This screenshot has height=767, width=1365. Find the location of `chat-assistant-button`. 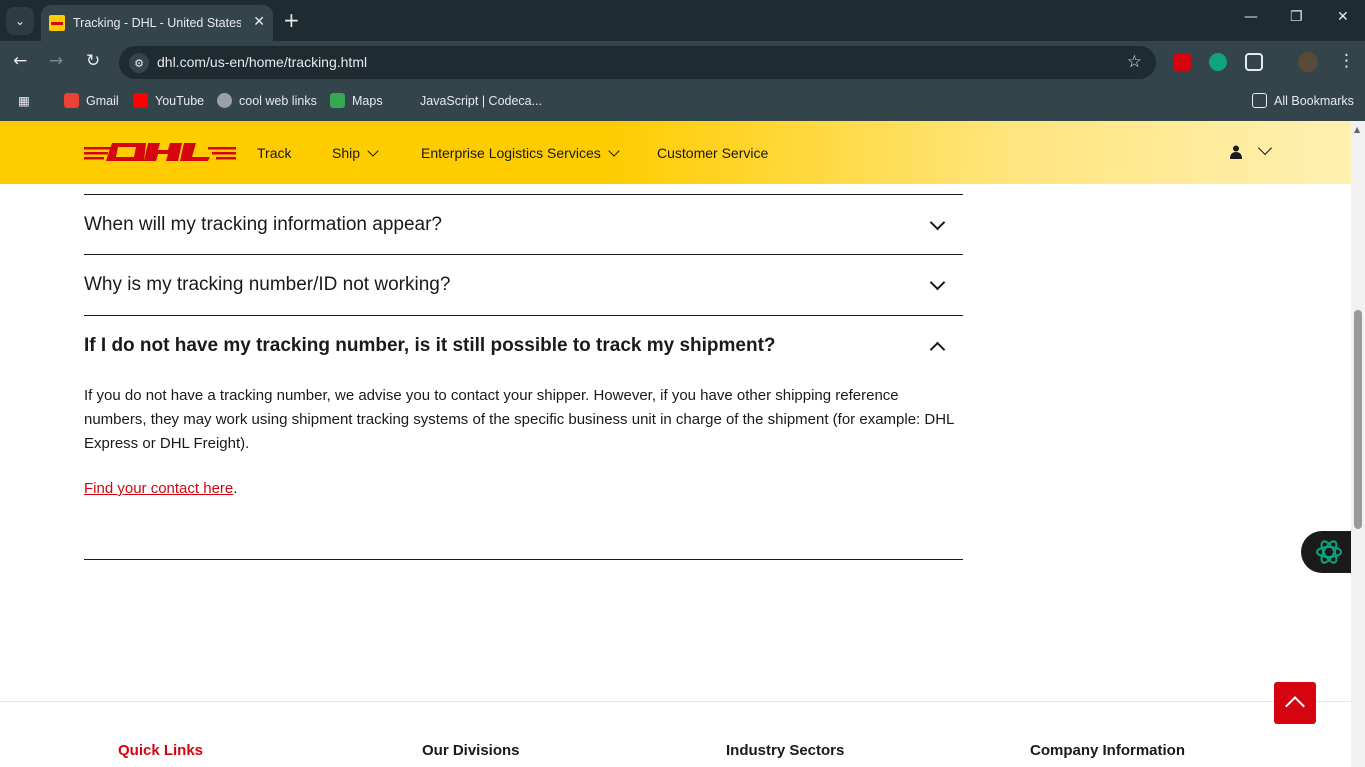

chat-assistant-button is located at coordinates (1326, 552).